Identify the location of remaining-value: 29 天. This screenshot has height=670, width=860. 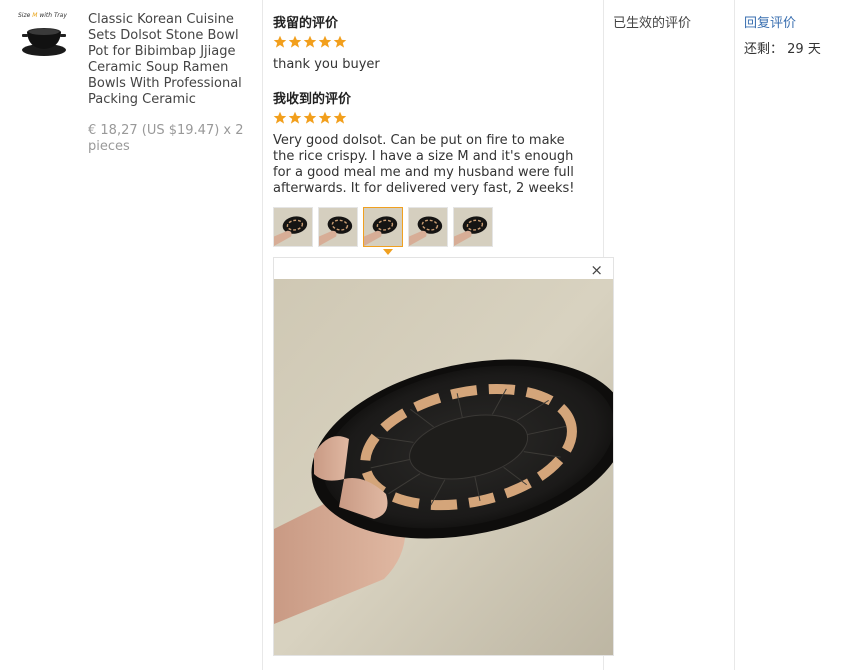
(804, 49).